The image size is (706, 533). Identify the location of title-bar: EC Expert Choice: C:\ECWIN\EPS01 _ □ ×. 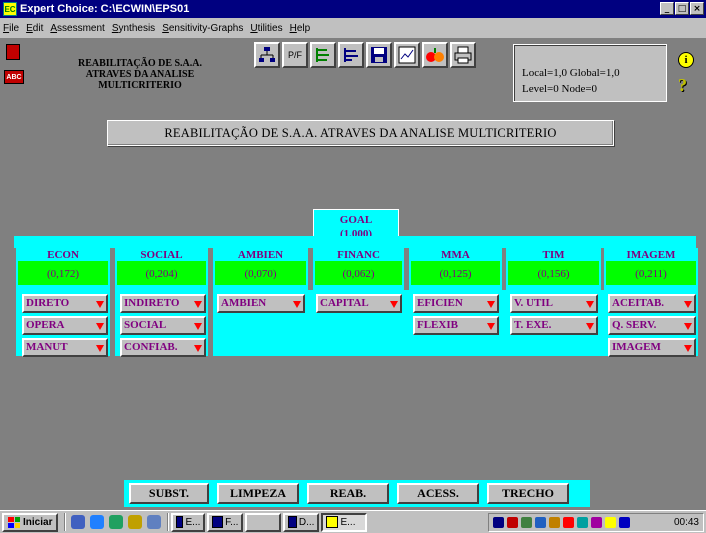
(353, 9).